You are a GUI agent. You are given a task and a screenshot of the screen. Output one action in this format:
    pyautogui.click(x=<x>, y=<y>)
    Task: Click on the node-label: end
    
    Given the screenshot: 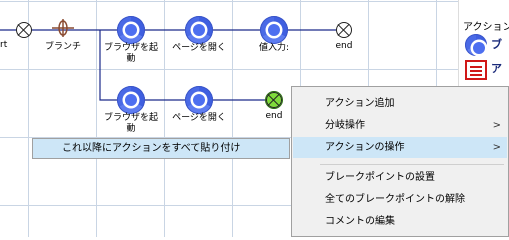 What is the action you would take?
    pyautogui.click(x=344, y=46)
    